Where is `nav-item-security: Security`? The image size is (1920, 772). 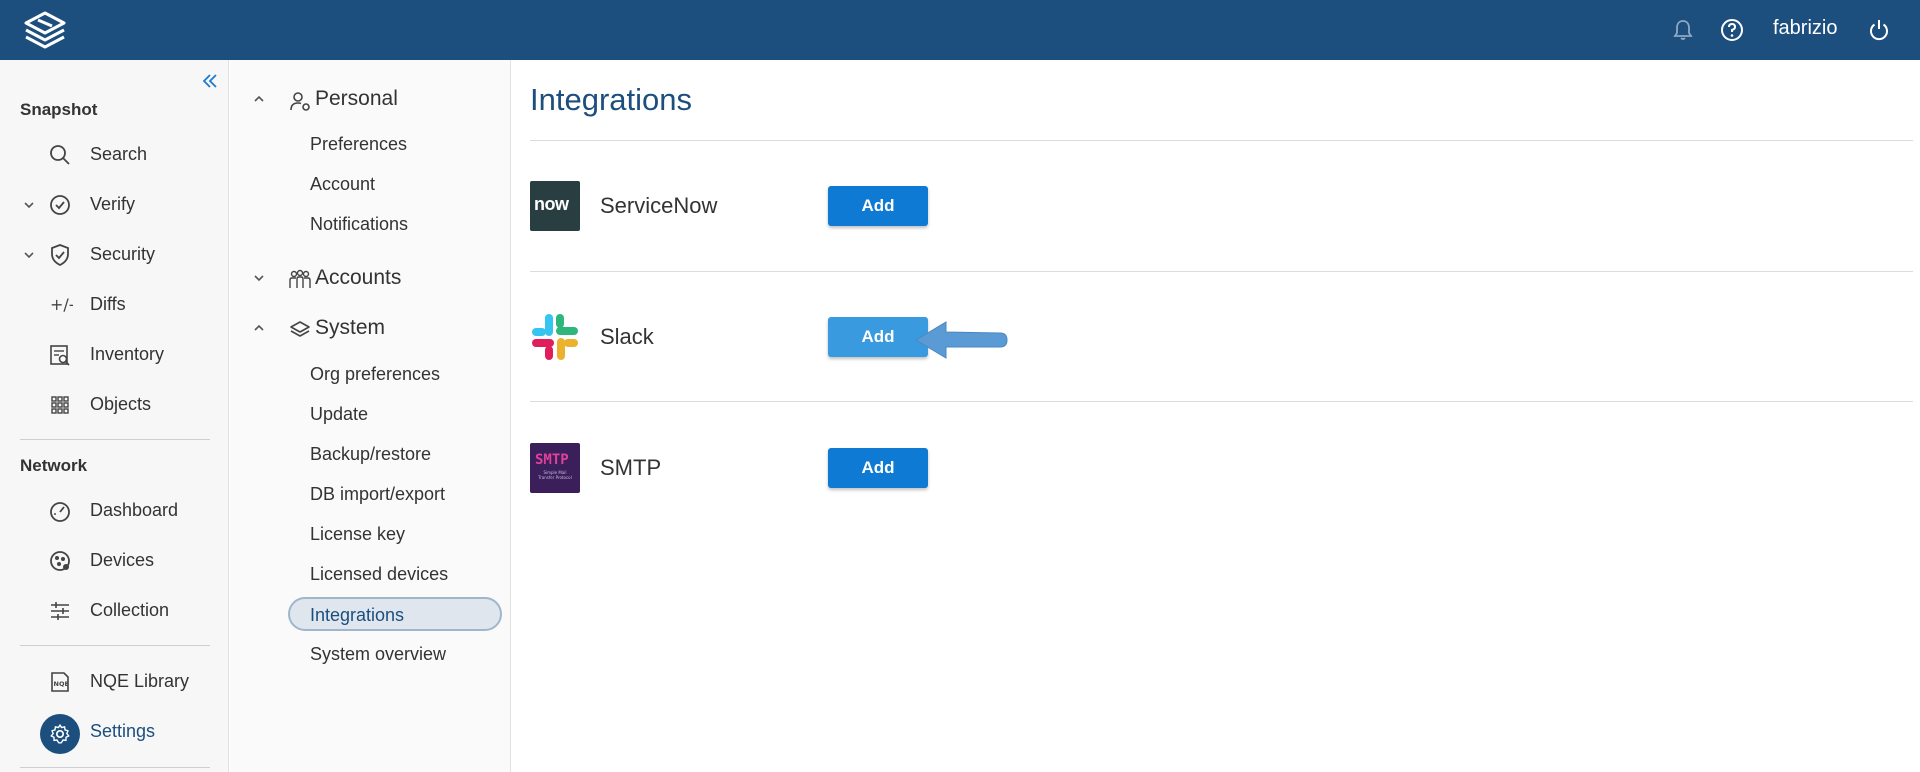 nav-item-security: Security is located at coordinates (114, 254).